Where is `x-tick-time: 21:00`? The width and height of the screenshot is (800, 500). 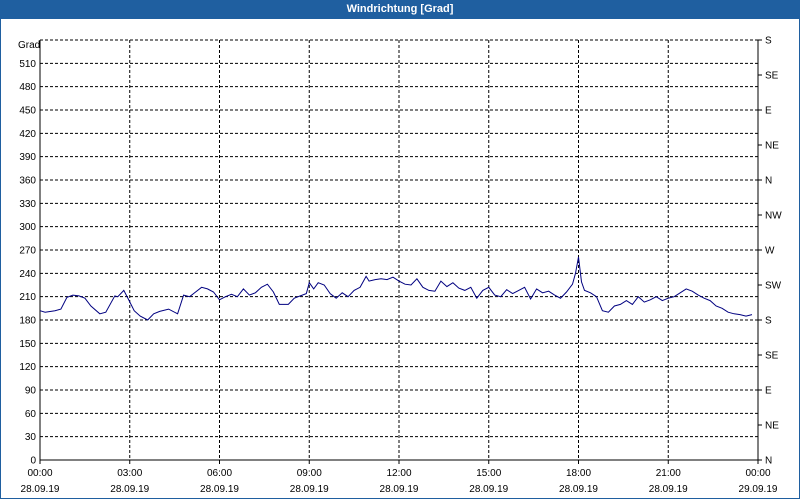
x-tick-time: 21:00 is located at coordinates (668, 473).